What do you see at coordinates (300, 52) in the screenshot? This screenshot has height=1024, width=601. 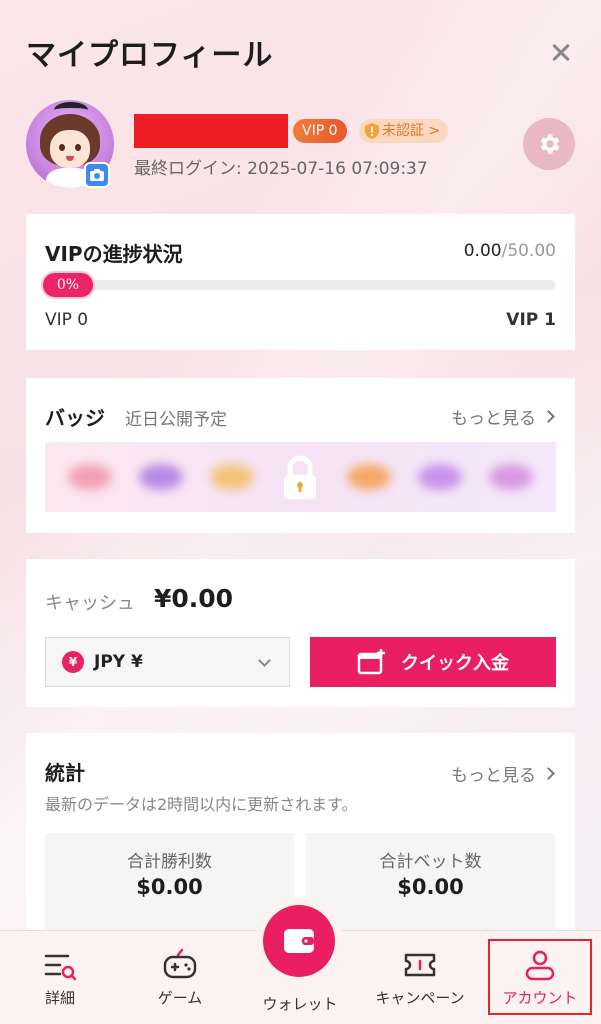 I see `page-header: マイプロフィール` at bounding box center [300, 52].